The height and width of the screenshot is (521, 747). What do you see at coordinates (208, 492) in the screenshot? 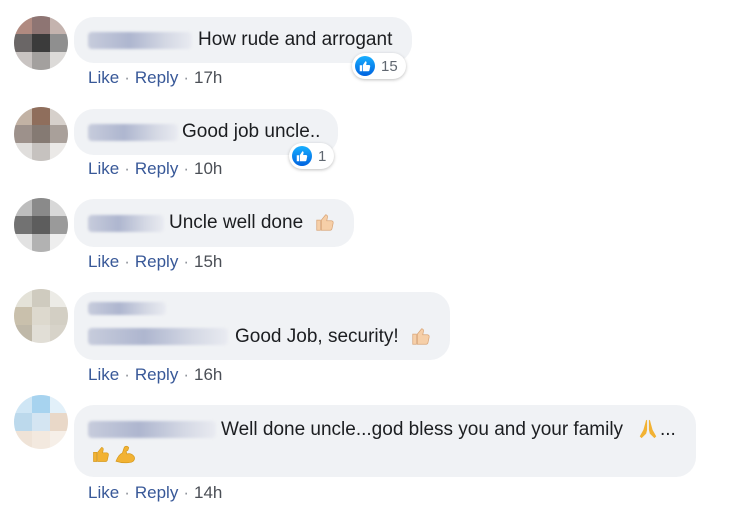
I see `timestamp-link: 14h` at bounding box center [208, 492].